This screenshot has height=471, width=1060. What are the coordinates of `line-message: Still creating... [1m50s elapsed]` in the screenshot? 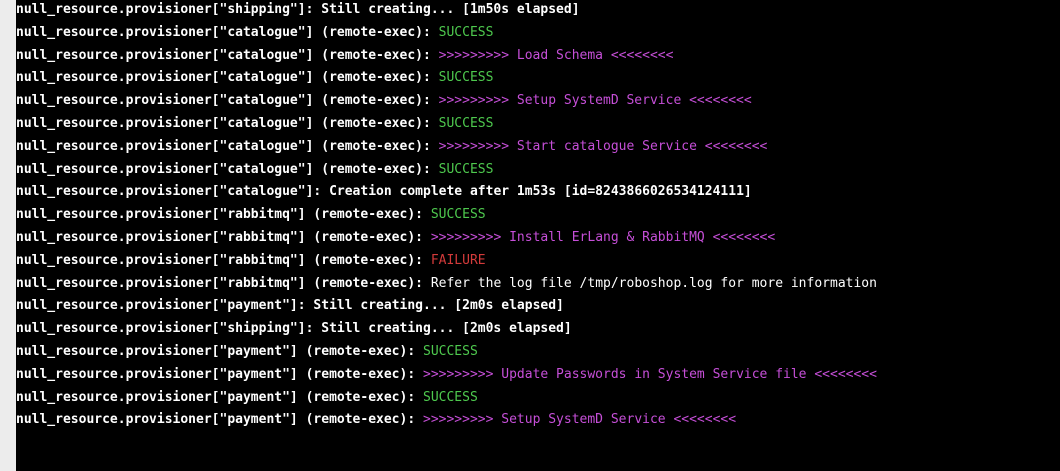 It's located at (450, 9).